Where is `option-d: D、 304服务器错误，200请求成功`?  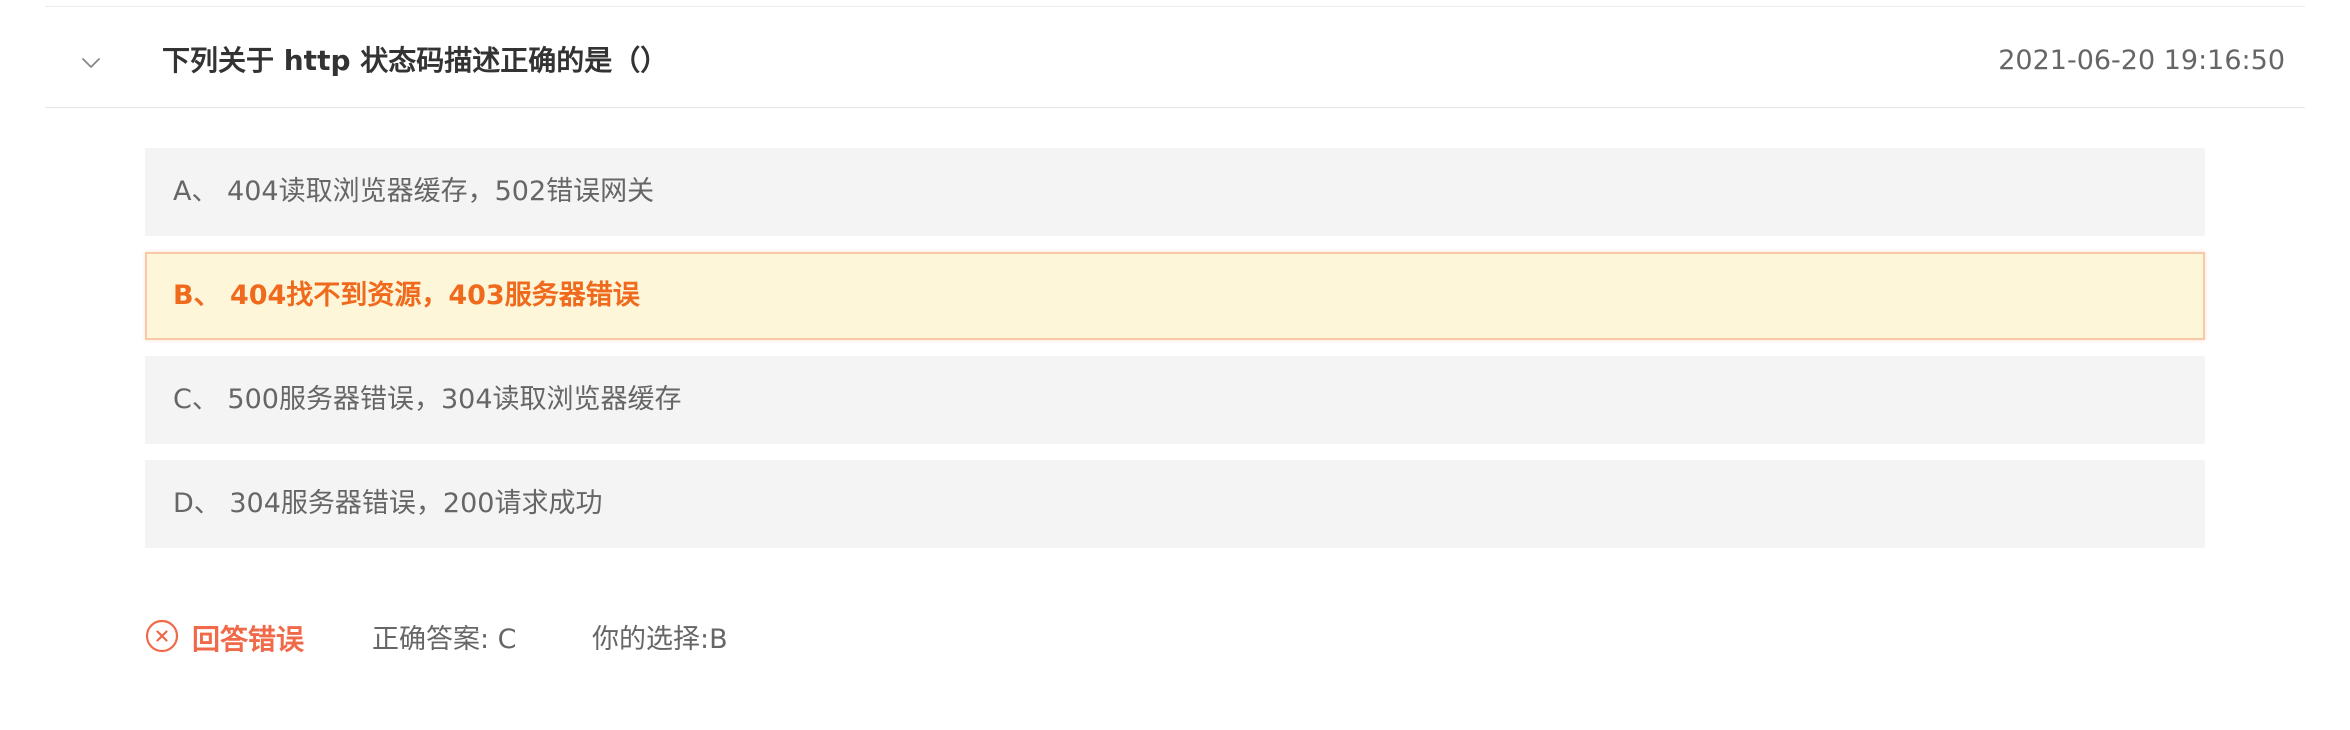 option-d: D、 304服务器错误，200请求成功 is located at coordinates (1175, 504).